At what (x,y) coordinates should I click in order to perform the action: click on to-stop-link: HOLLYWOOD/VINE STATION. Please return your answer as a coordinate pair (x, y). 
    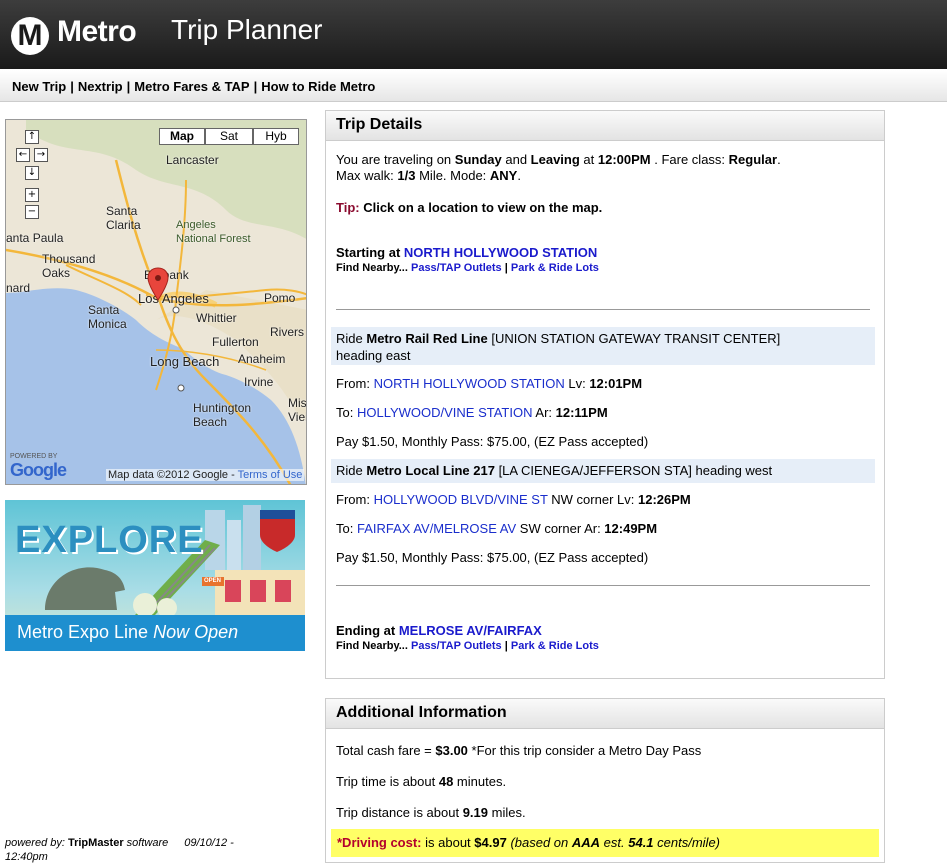
    Looking at the image, I should click on (445, 412).